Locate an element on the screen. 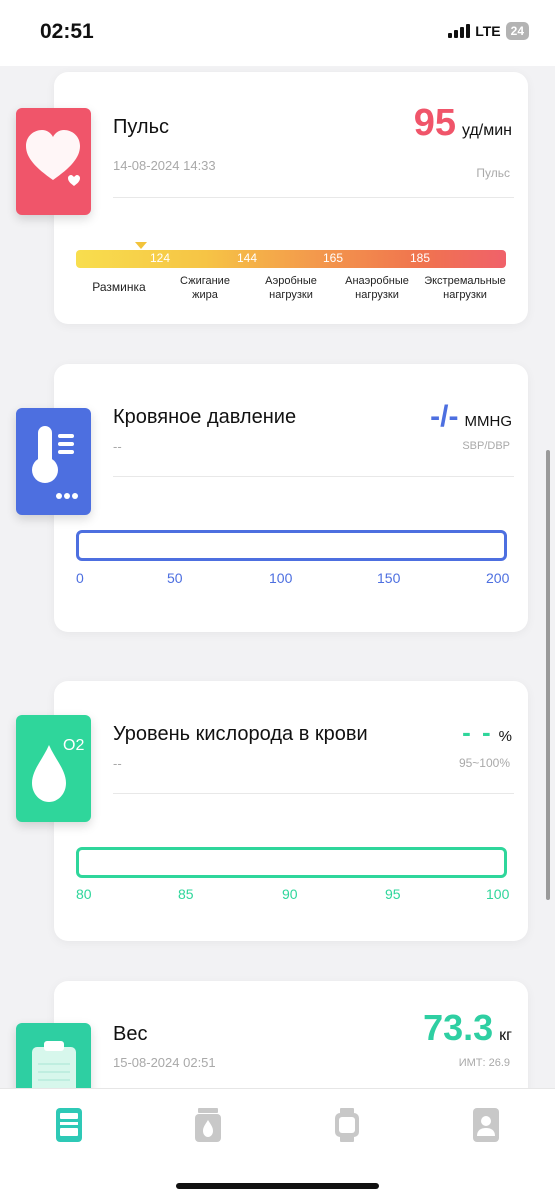  status-indicators: LTE 24 is located at coordinates (488, 31).